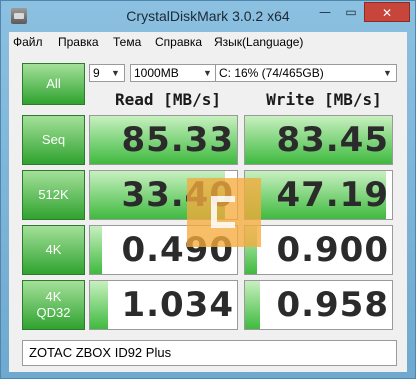 Image resolution: width=416 pixels, height=379 pixels. I want to click on menu-help: Справка, so click(178, 42).